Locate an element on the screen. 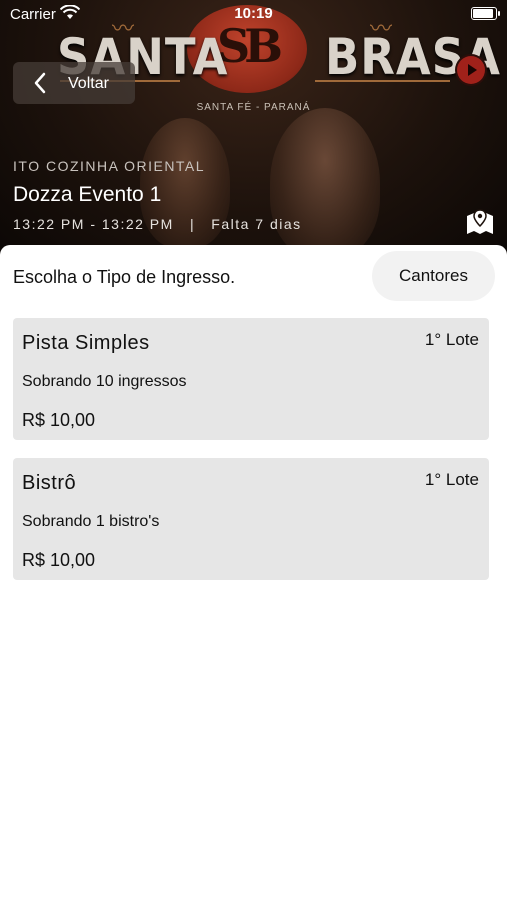  singers-button: Cantores is located at coordinates (433, 276).